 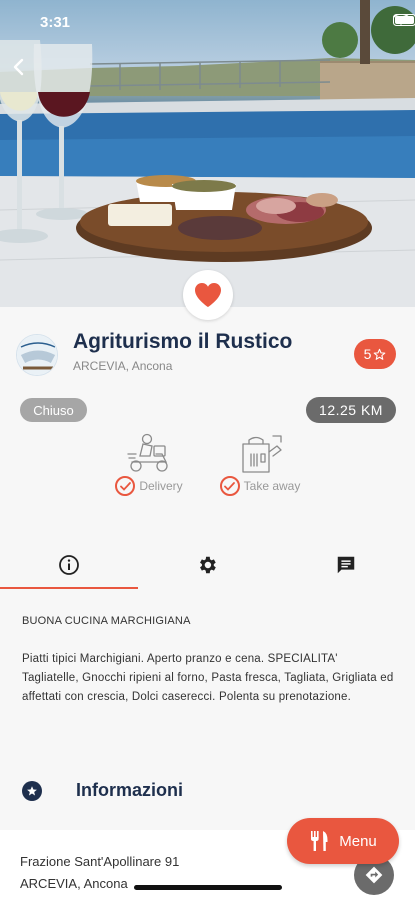 I want to click on heart-icon, so click(x=208, y=295).